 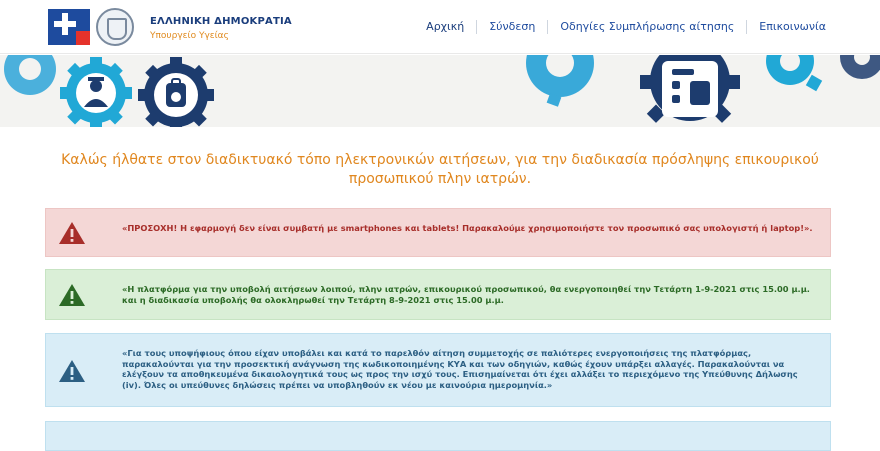 What do you see at coordinates (115, 27) in the screenshot?
I see `greek-emblem-logo` at bounding box center [115, 27].